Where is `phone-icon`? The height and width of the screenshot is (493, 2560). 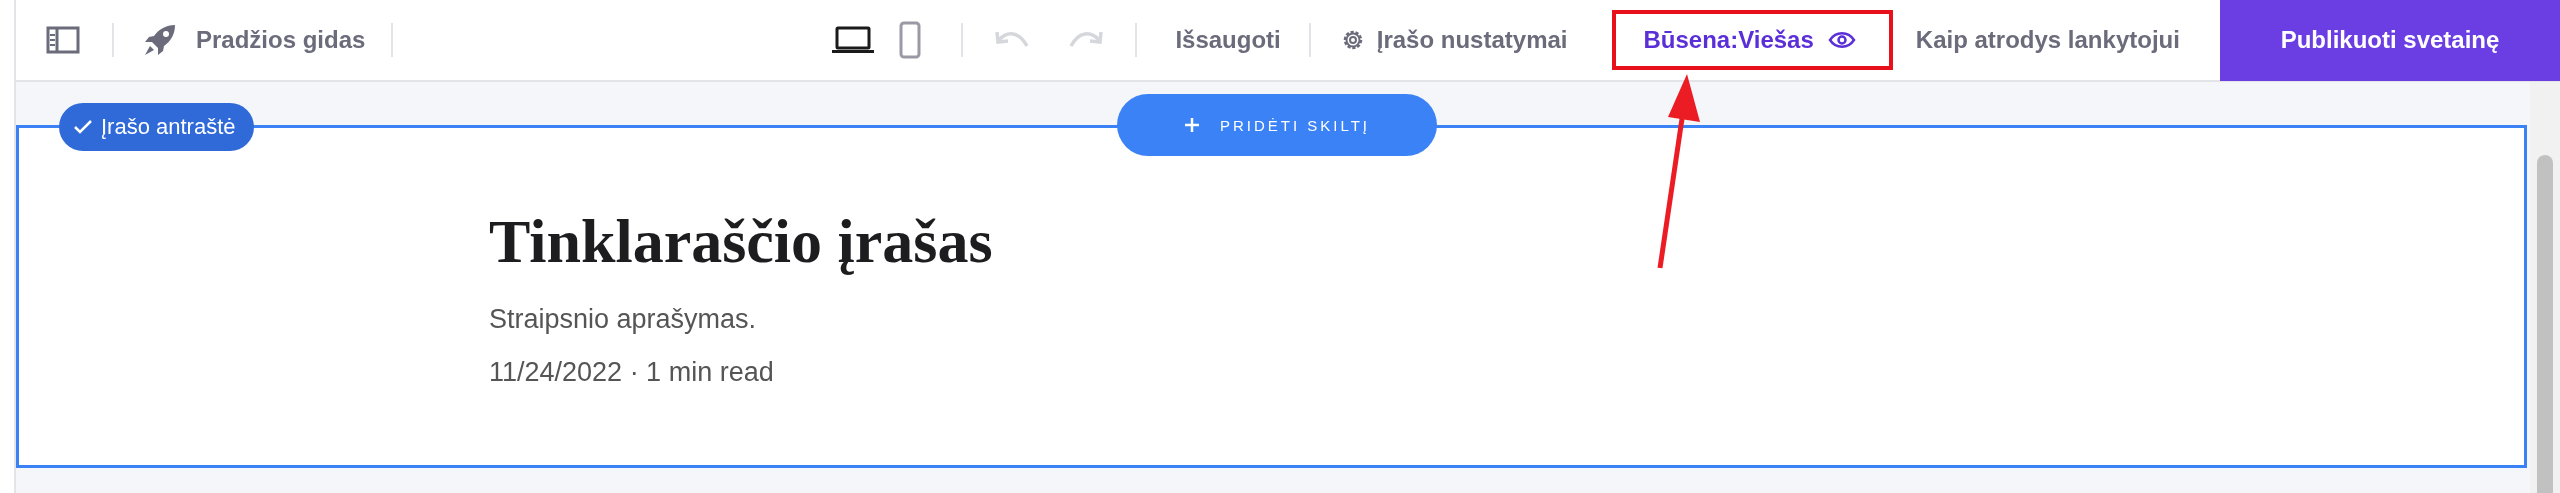
phone-icon is located at coordinates (910, 40).